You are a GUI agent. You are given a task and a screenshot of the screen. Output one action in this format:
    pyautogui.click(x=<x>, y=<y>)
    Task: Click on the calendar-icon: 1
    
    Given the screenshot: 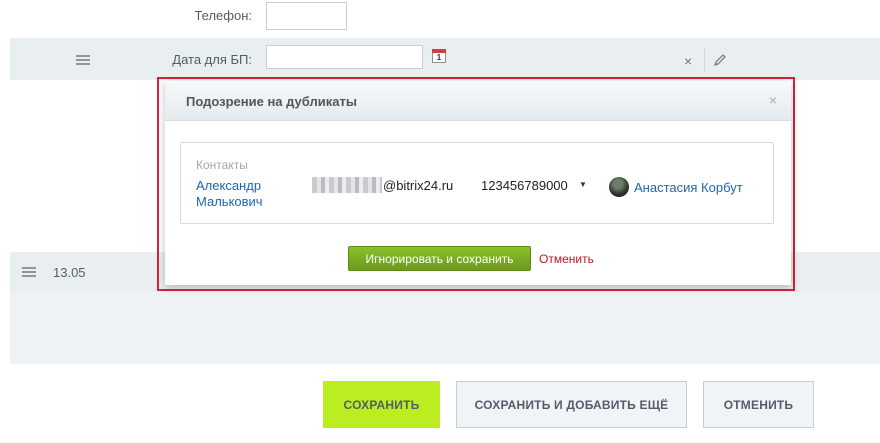 What is the action you would take?
    pyautogui.click(x=439, y=56)
    